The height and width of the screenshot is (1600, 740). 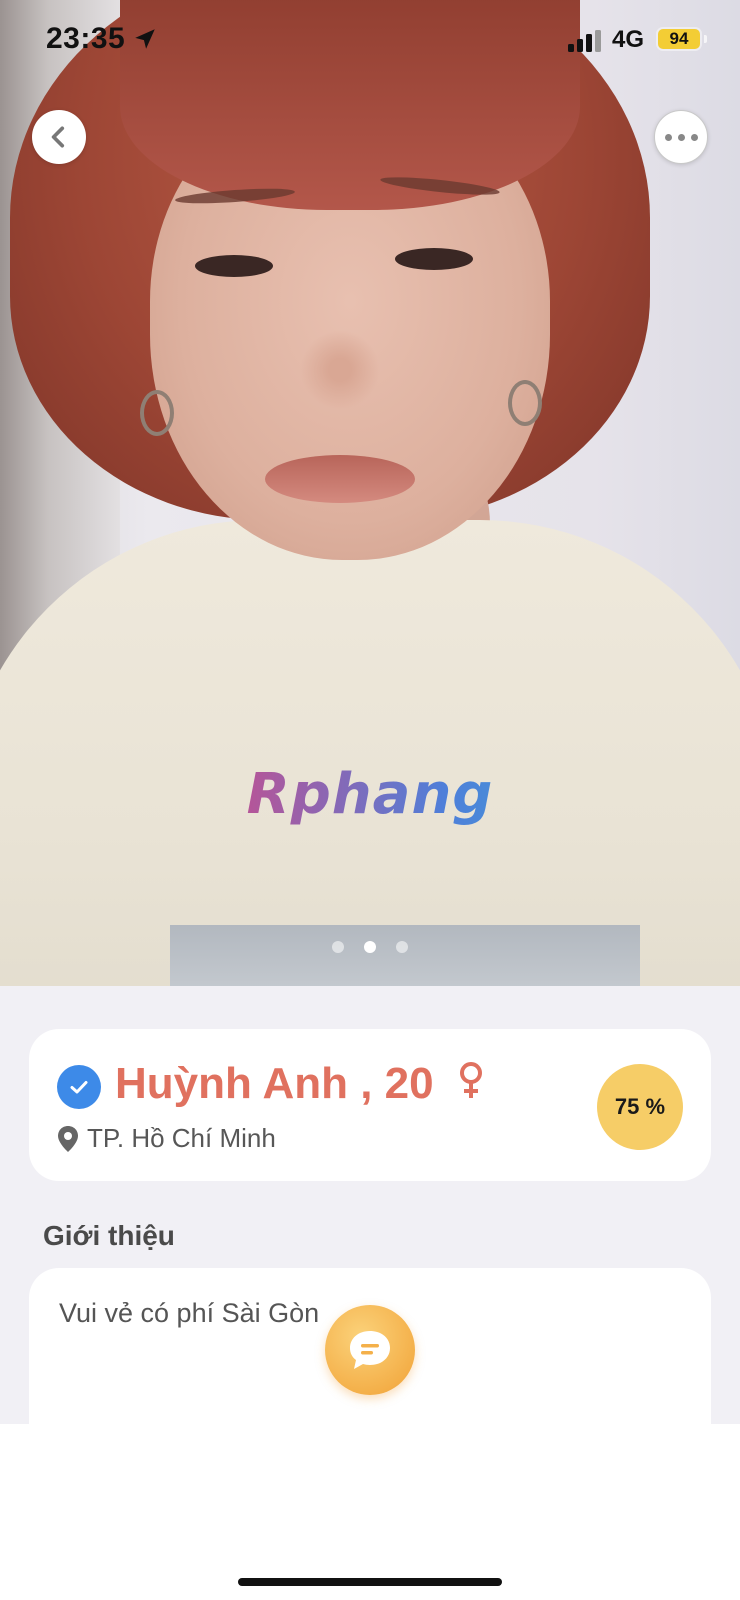 I want to click on home-indicator, so click(x=370, y=1582).